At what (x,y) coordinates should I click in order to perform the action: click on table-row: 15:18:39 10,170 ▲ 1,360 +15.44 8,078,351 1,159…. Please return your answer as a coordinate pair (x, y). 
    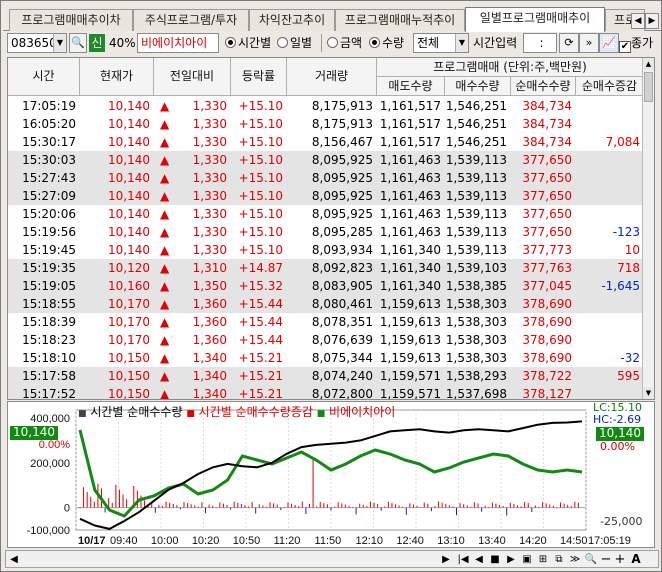
    Looking at the image, I should click on (326, 322).